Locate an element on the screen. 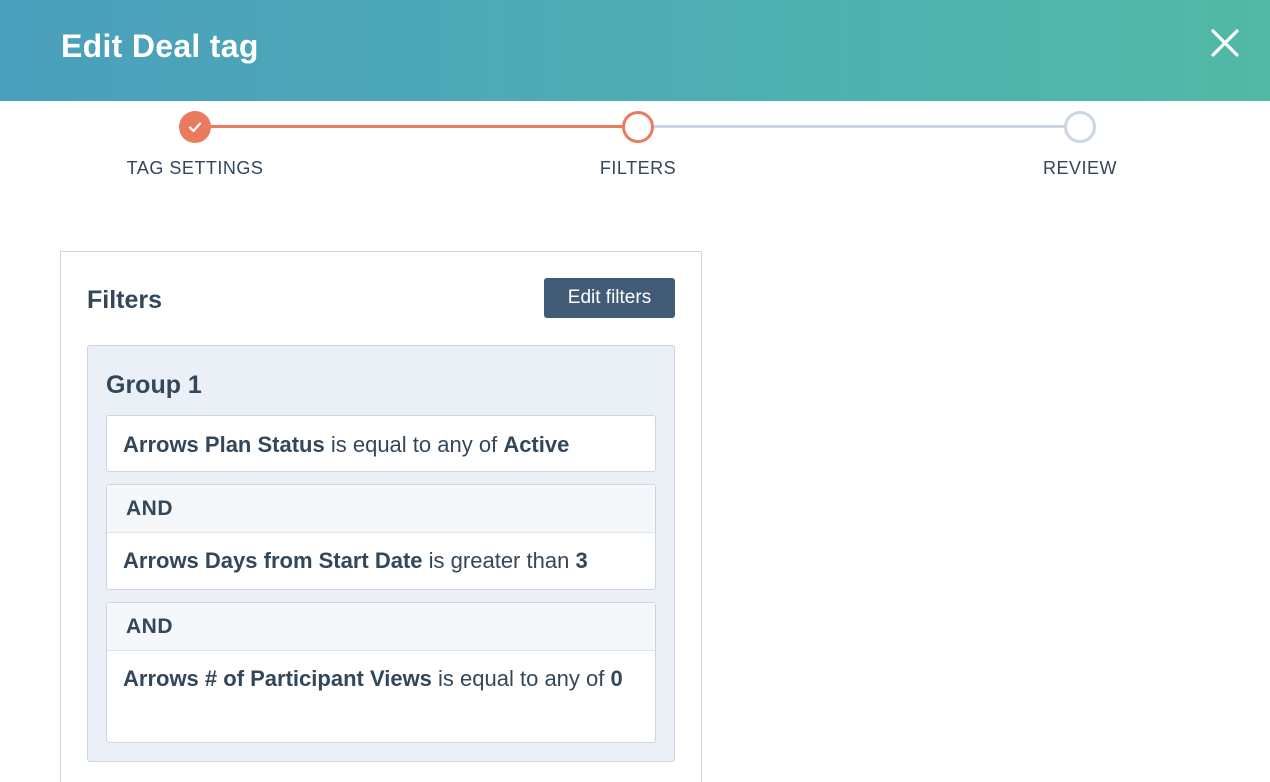 The height and width of the screenshot is (782, 1270). close-button is located at coordinates (1225, 43).